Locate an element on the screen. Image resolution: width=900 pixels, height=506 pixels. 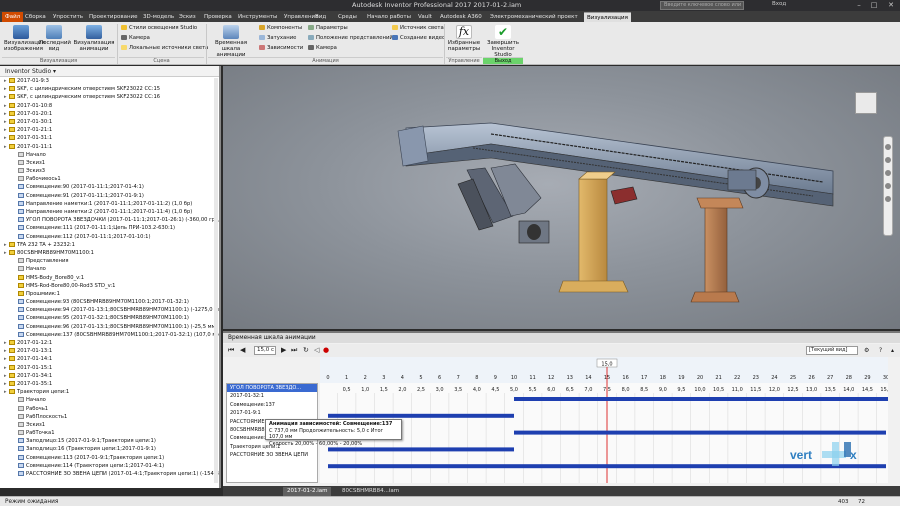
ribbon-tab-14: Электромеханический проект is located at coordinates (534, 17).